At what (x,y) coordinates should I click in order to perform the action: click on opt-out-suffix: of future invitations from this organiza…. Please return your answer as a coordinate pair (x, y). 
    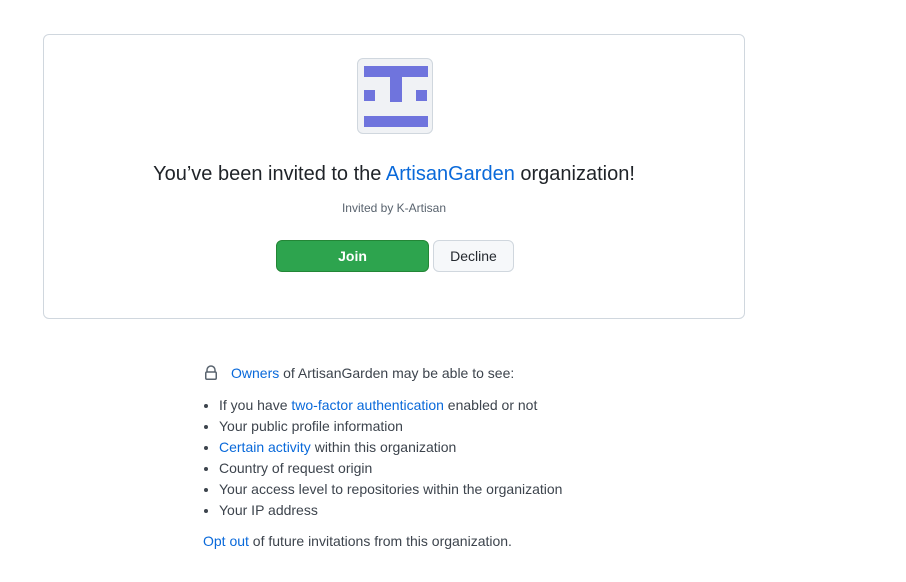
    Looking at the image, I should click on (380, 541).